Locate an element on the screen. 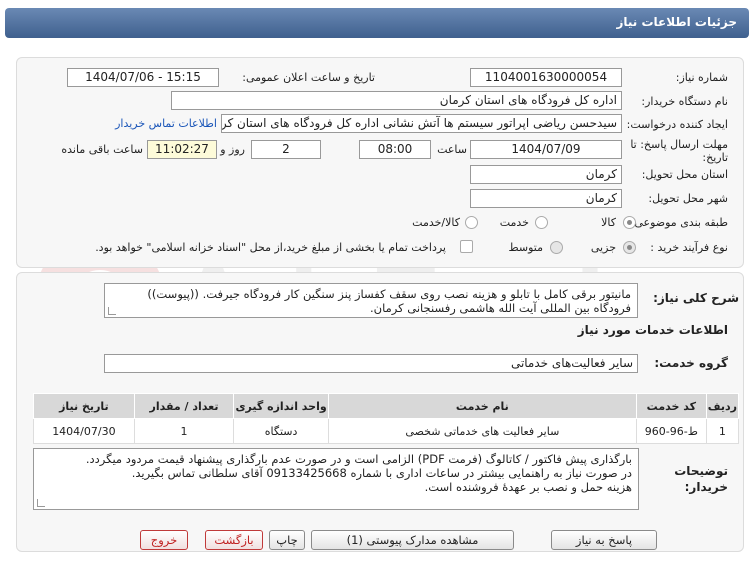 The height and width of the screenshot is (566, 755). back-button: بازگشت is located at coordinates (234, 540).